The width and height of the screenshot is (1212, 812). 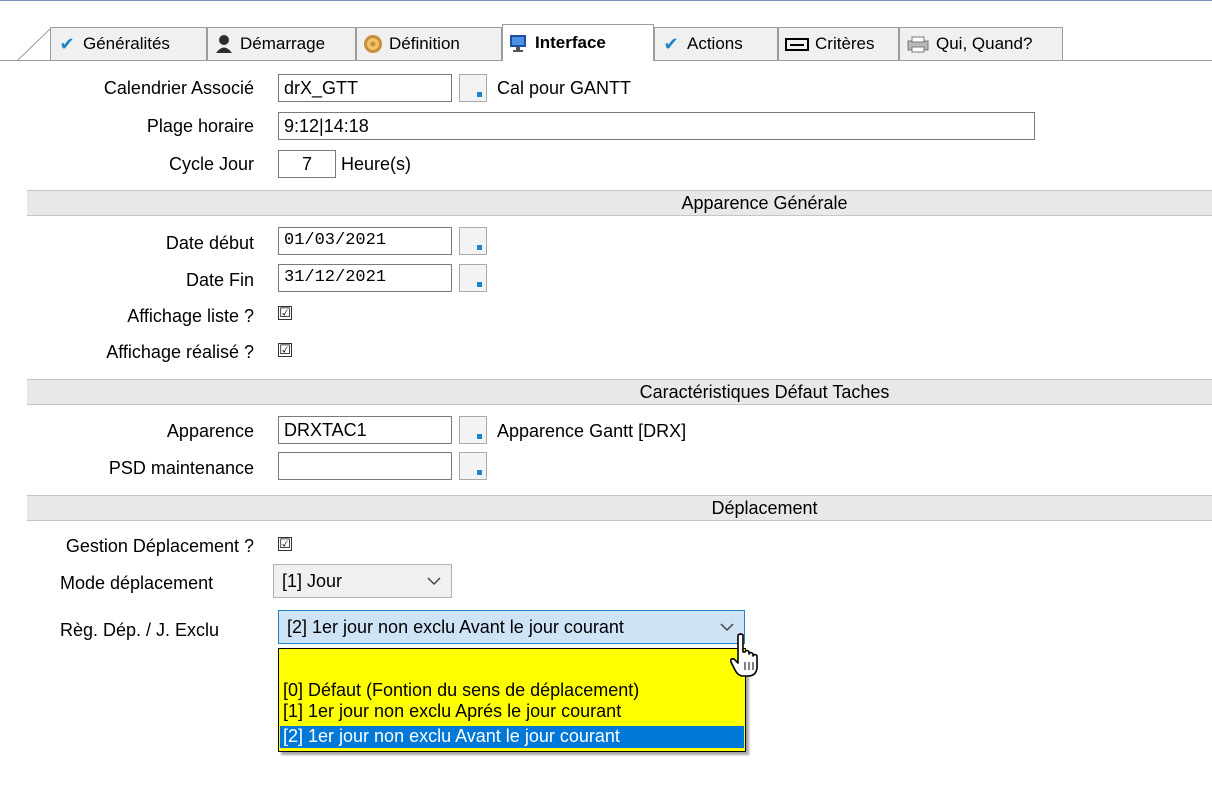 What do you see at coordinates (473, 430) in the screenshot?
I see `apparence-lookup-button` at bounding box center [473, 430].